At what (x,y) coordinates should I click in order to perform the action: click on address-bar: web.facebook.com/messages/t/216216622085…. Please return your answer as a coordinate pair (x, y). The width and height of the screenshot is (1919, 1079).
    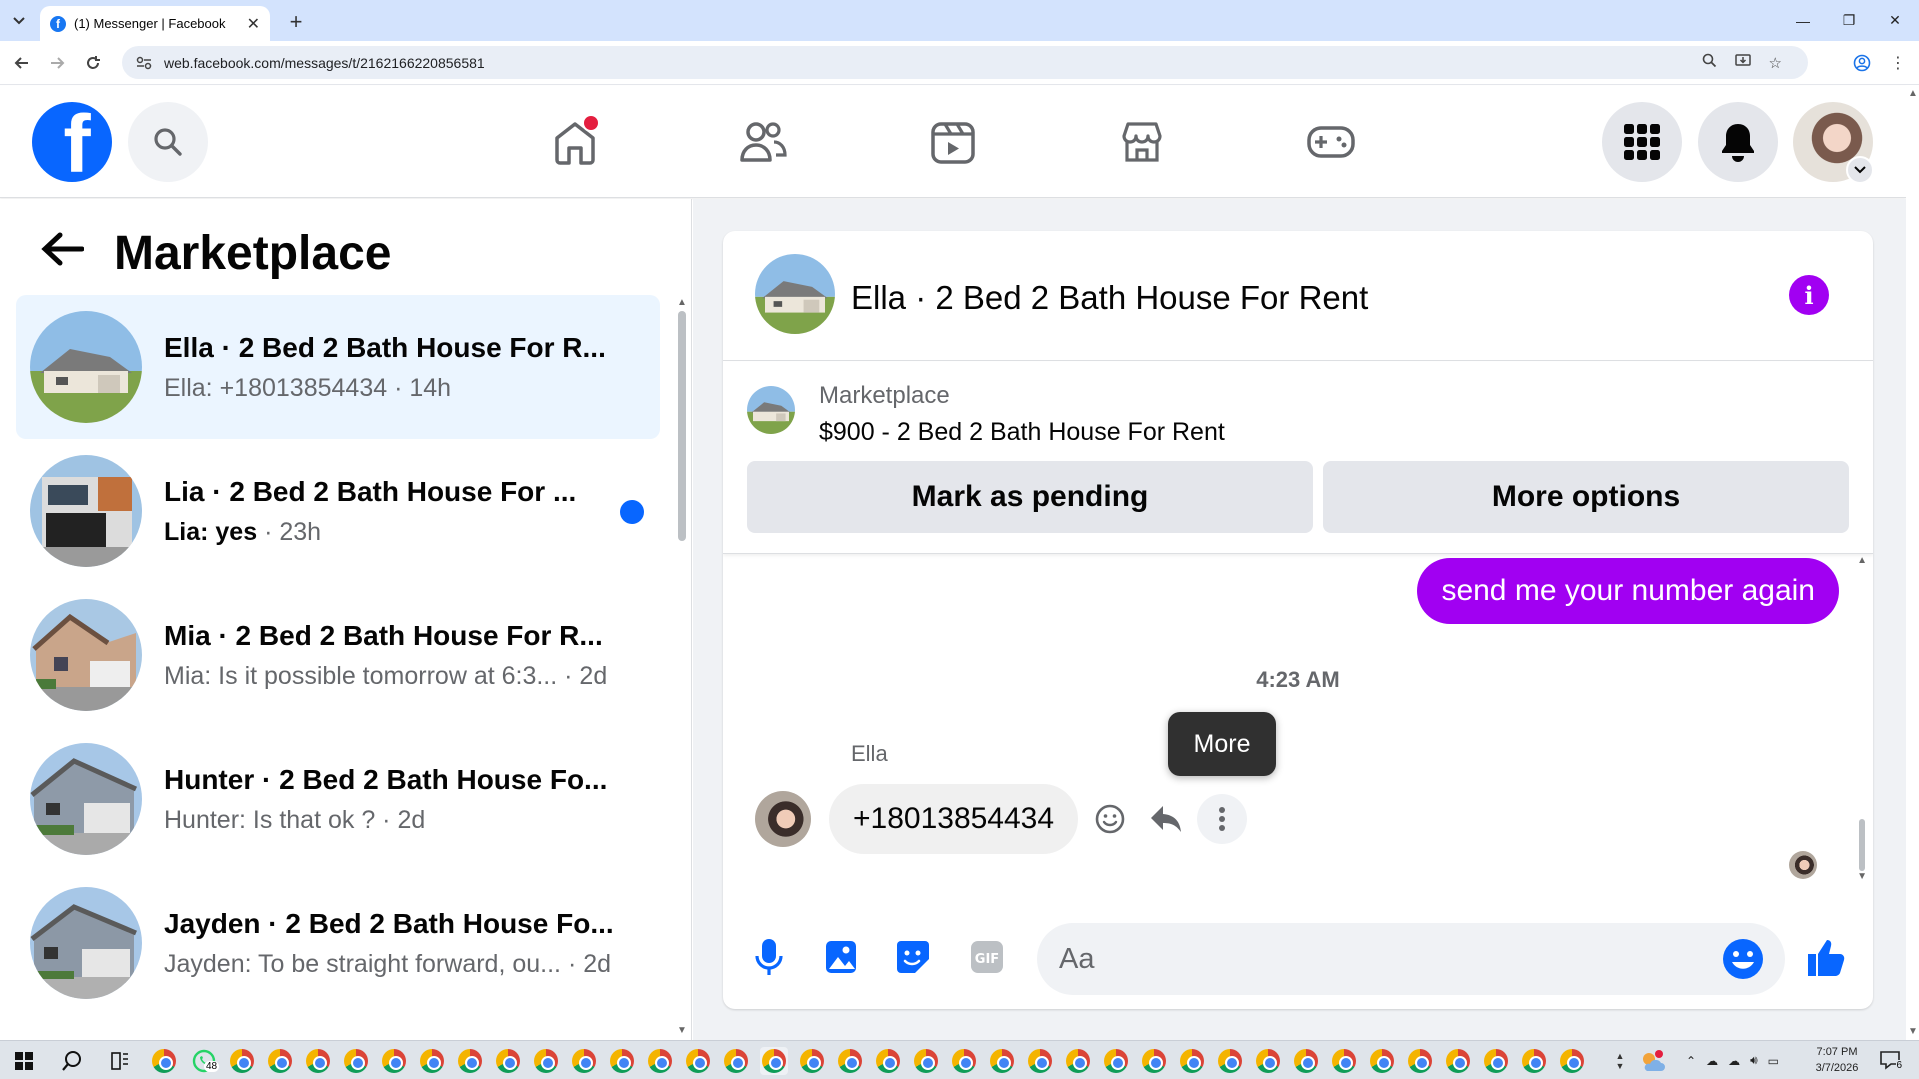
    Looking at the image, I should click on (965, 62).